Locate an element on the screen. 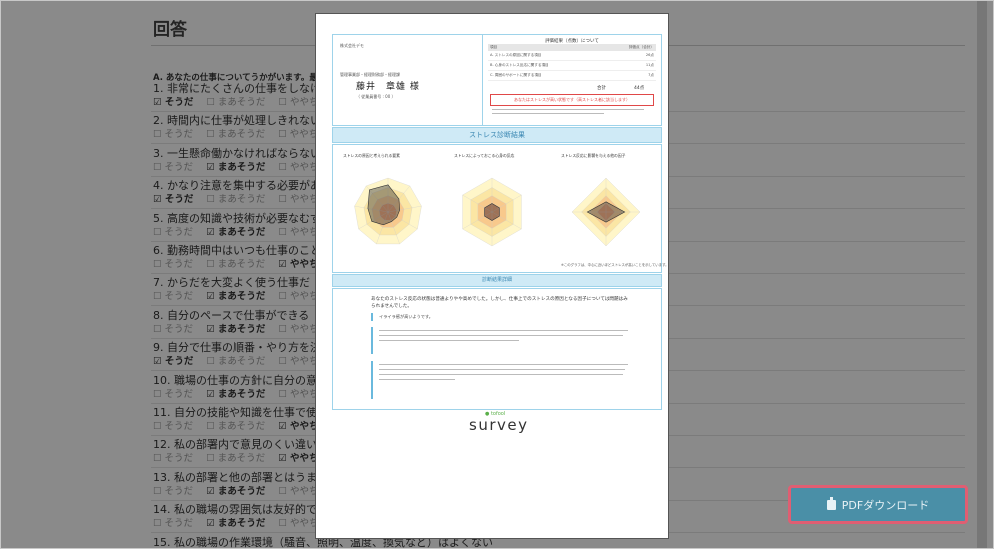  chart-title-causes: ストレスの原因と考えられる要素 is located at coordinates (371, 155).